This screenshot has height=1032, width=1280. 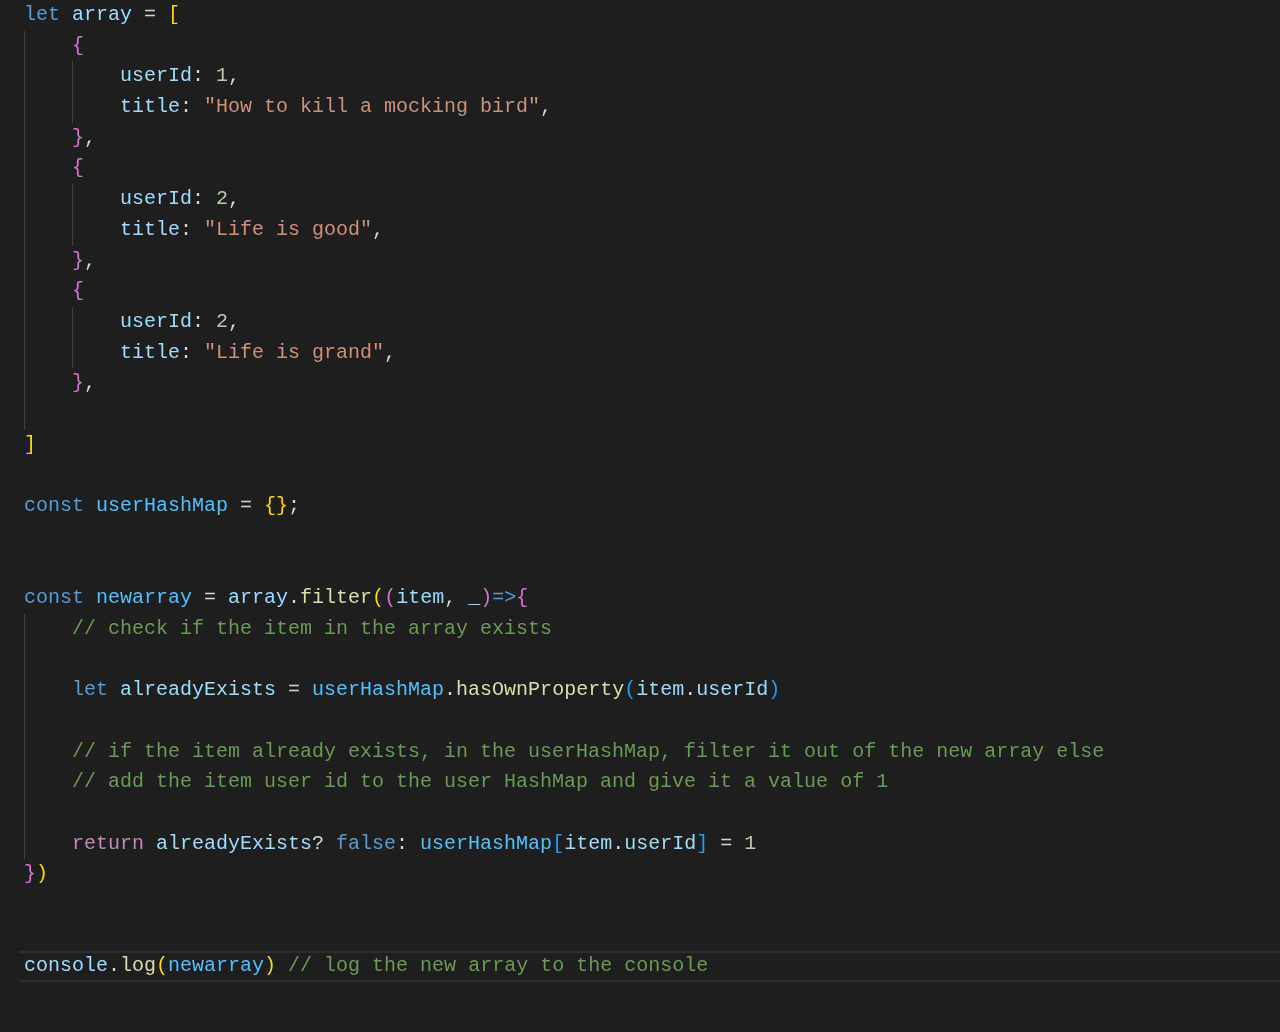 What do you see at coordinates (252, 229) in the screenshot?
I see `code-line: title: "Life is good",` at bounding box center [252, 229].